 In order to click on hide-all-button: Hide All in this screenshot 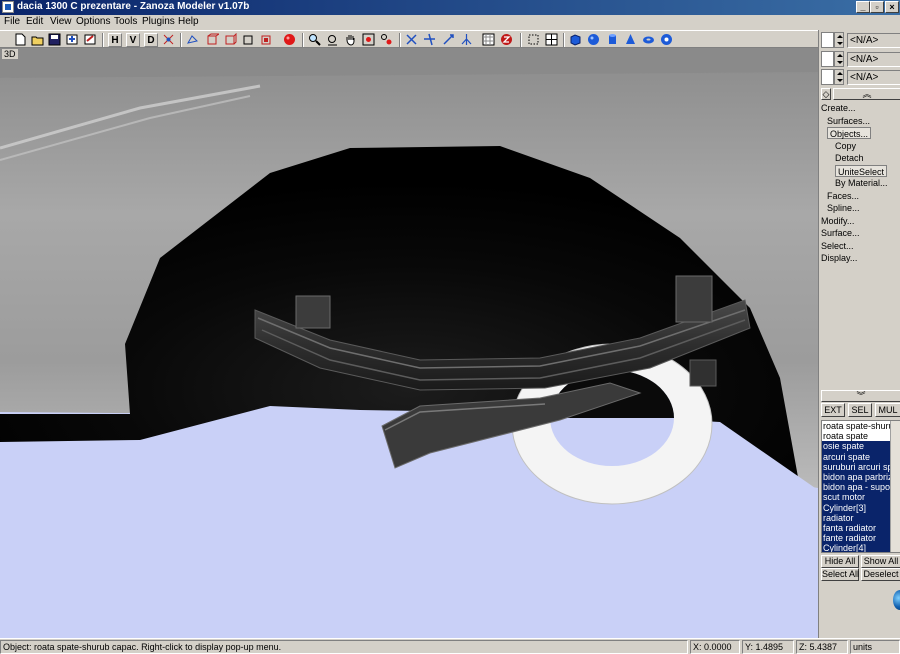, I will do `click(840, 561)`.